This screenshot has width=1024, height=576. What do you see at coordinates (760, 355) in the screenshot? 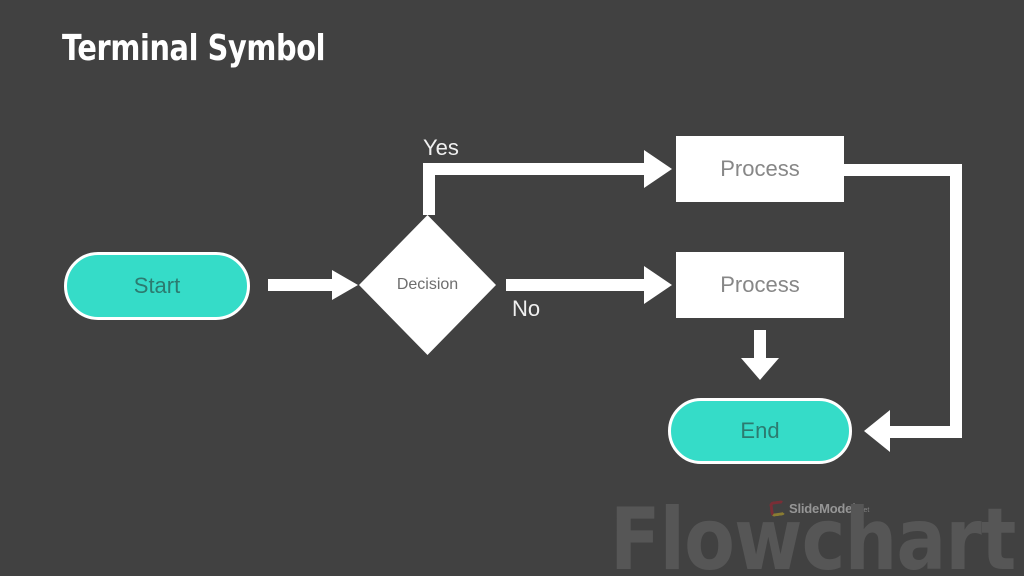
I see `connector-process-2-to-end` at bounding box center [760, 355].